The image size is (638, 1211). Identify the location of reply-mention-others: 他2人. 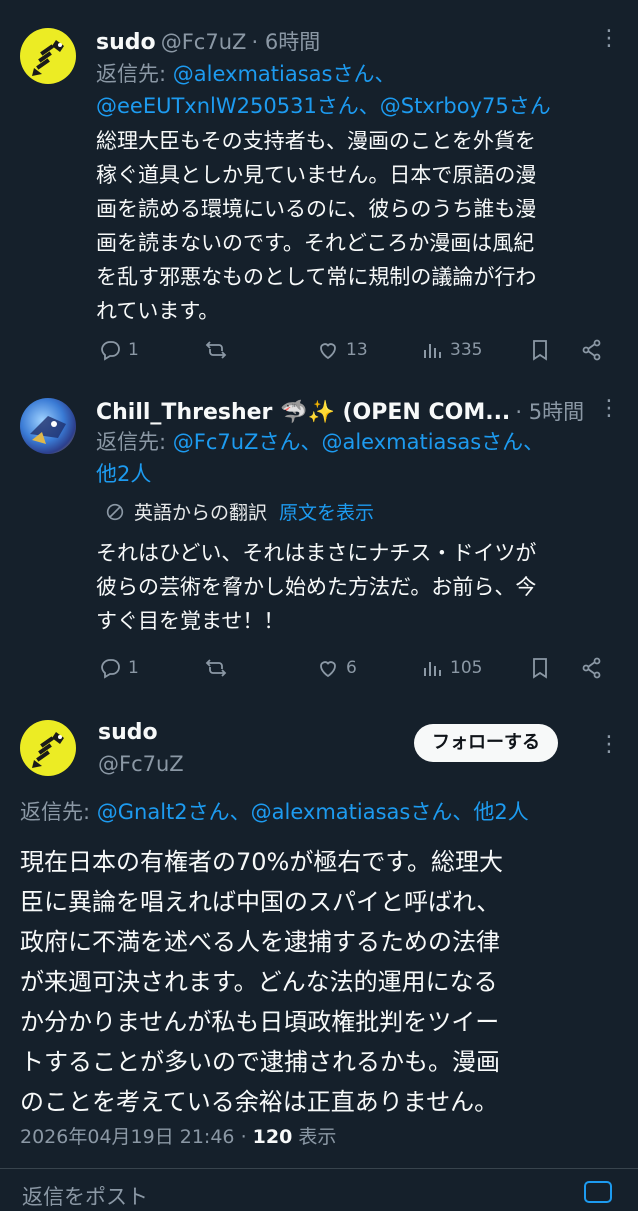
(123, 474).